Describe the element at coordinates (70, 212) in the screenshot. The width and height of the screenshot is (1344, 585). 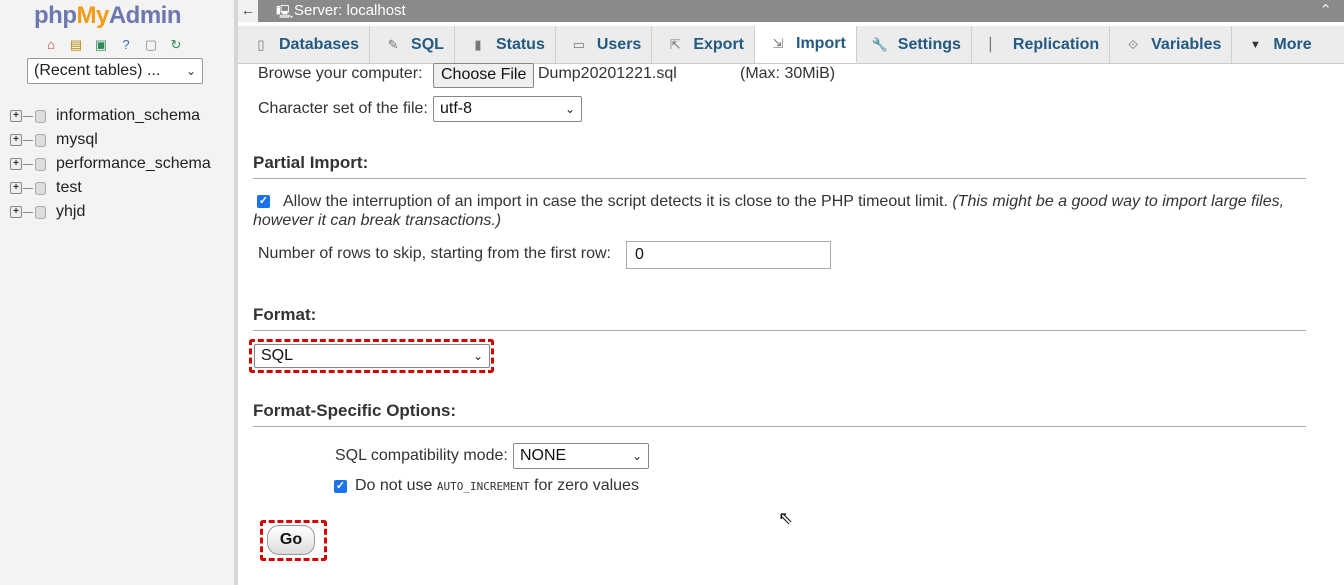
I see `database-name: yhjd` at that location.